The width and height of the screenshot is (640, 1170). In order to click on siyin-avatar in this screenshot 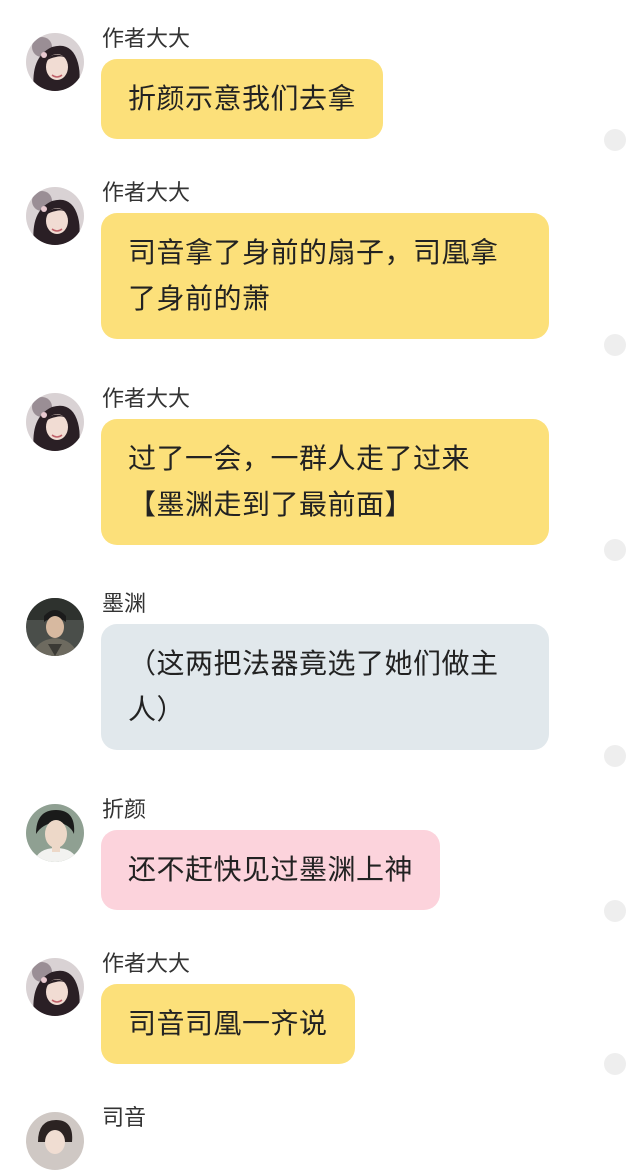, I will do `click(55, 1141)`.